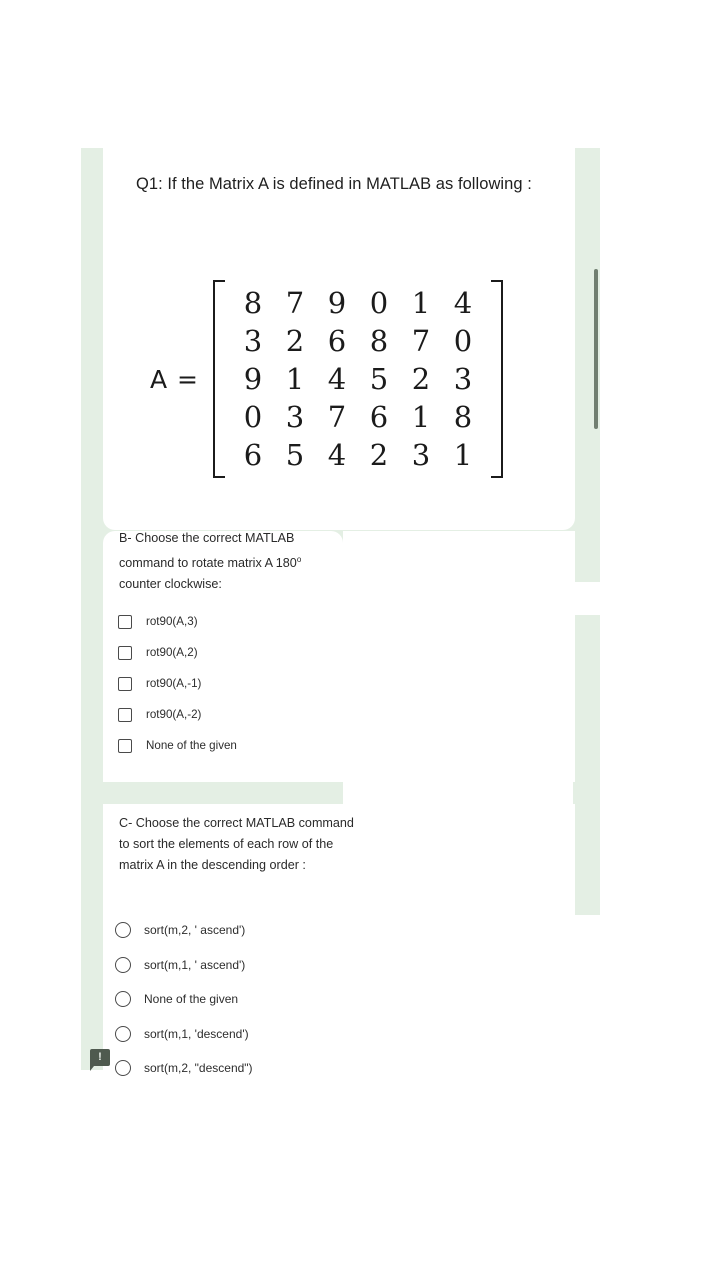 The width and height of the screenshot is (720, 1280). I want to click on option-label: sort(m,1, ' ascend'), so click(195, 964).